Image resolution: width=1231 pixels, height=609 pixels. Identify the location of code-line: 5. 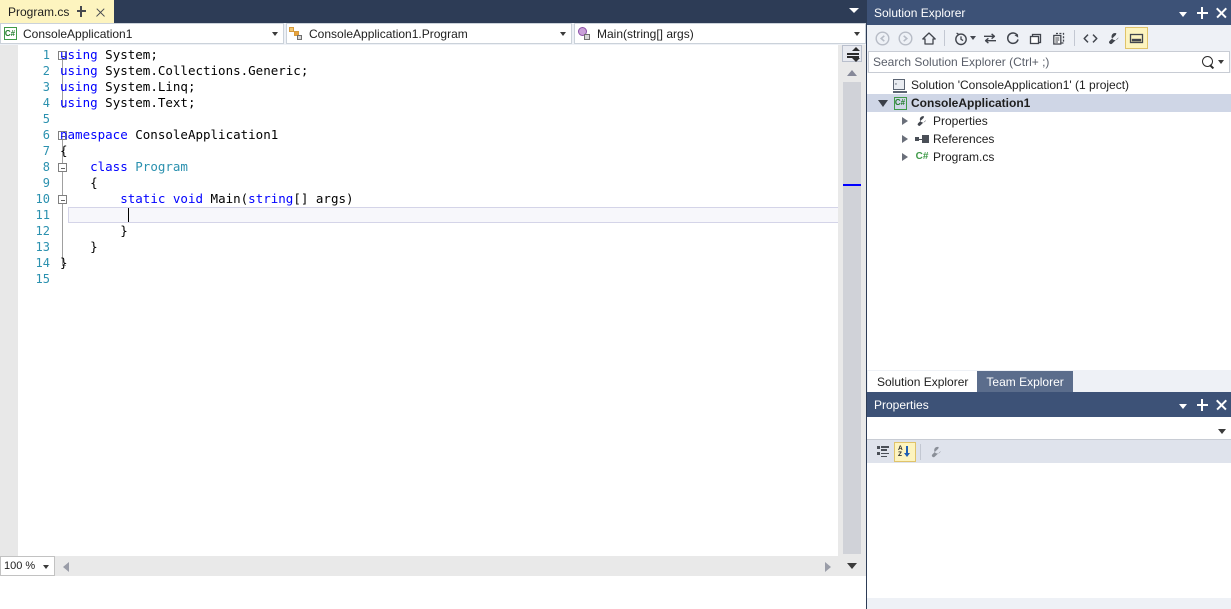
(419, 119).